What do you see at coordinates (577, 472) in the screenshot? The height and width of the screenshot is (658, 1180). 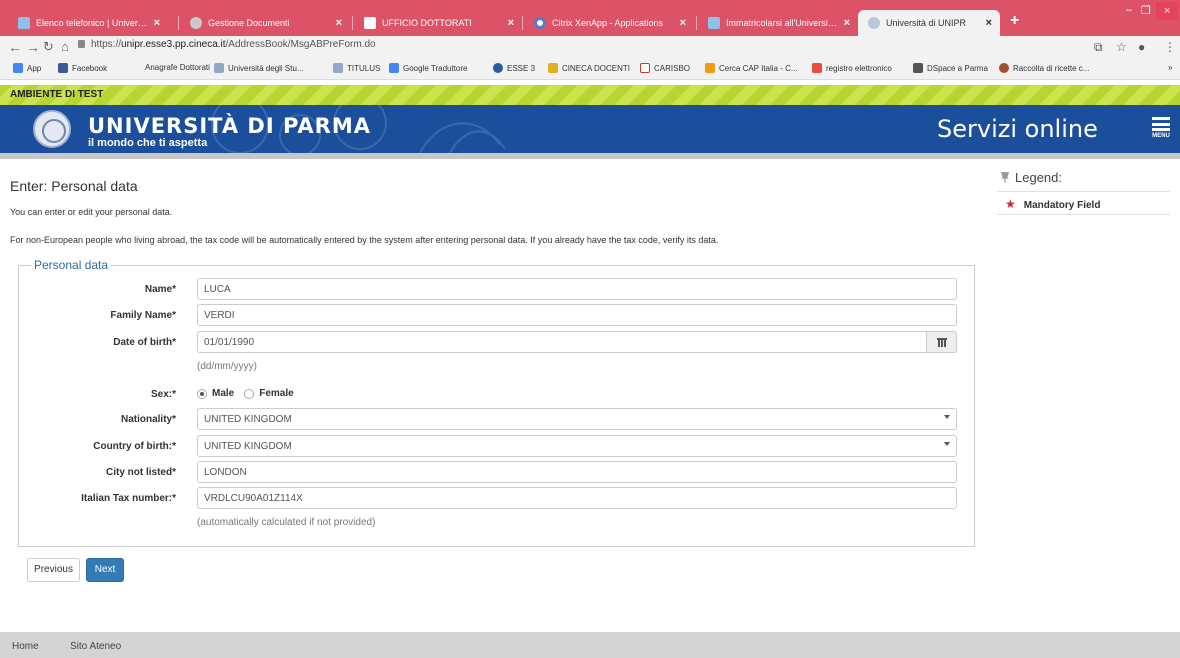 I see `city-input: LONDON` at bounding box center [577, 472].